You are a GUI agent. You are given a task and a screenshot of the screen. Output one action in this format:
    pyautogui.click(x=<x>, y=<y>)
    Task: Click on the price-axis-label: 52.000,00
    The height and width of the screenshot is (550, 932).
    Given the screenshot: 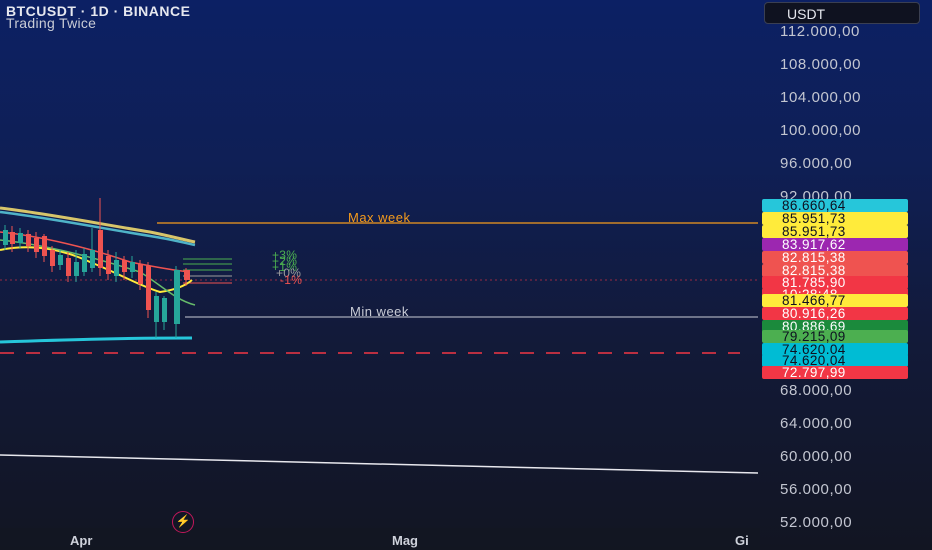 What is the action you would take?
    pyautogui.click(x=816, y=522)
    